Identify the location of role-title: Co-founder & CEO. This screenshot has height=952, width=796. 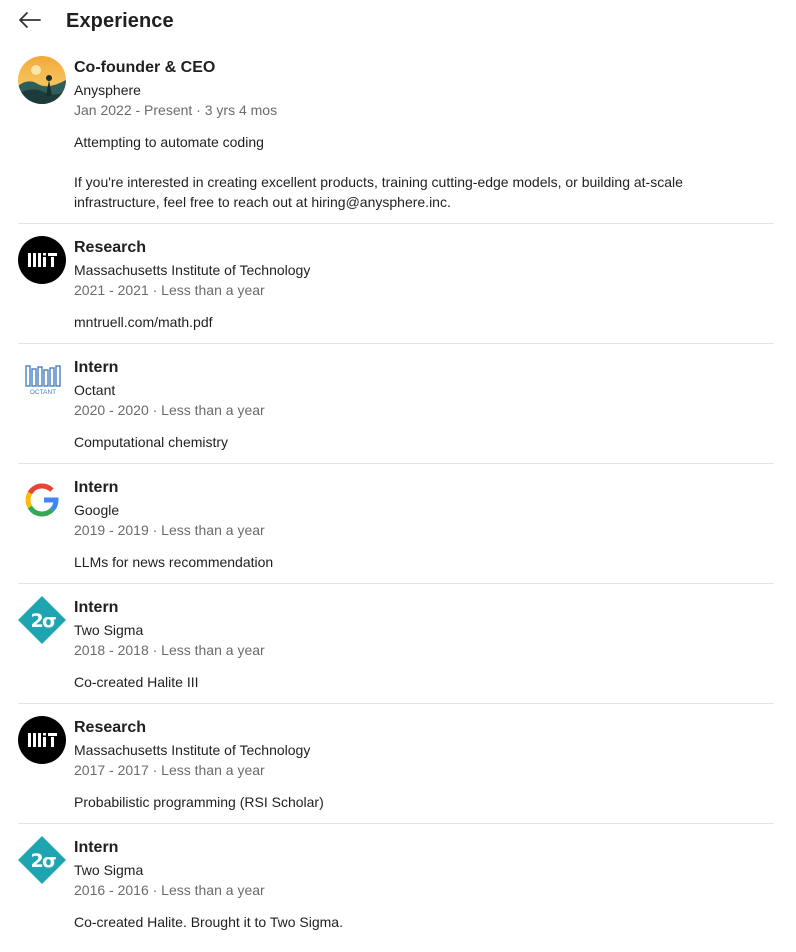
(145, 67).